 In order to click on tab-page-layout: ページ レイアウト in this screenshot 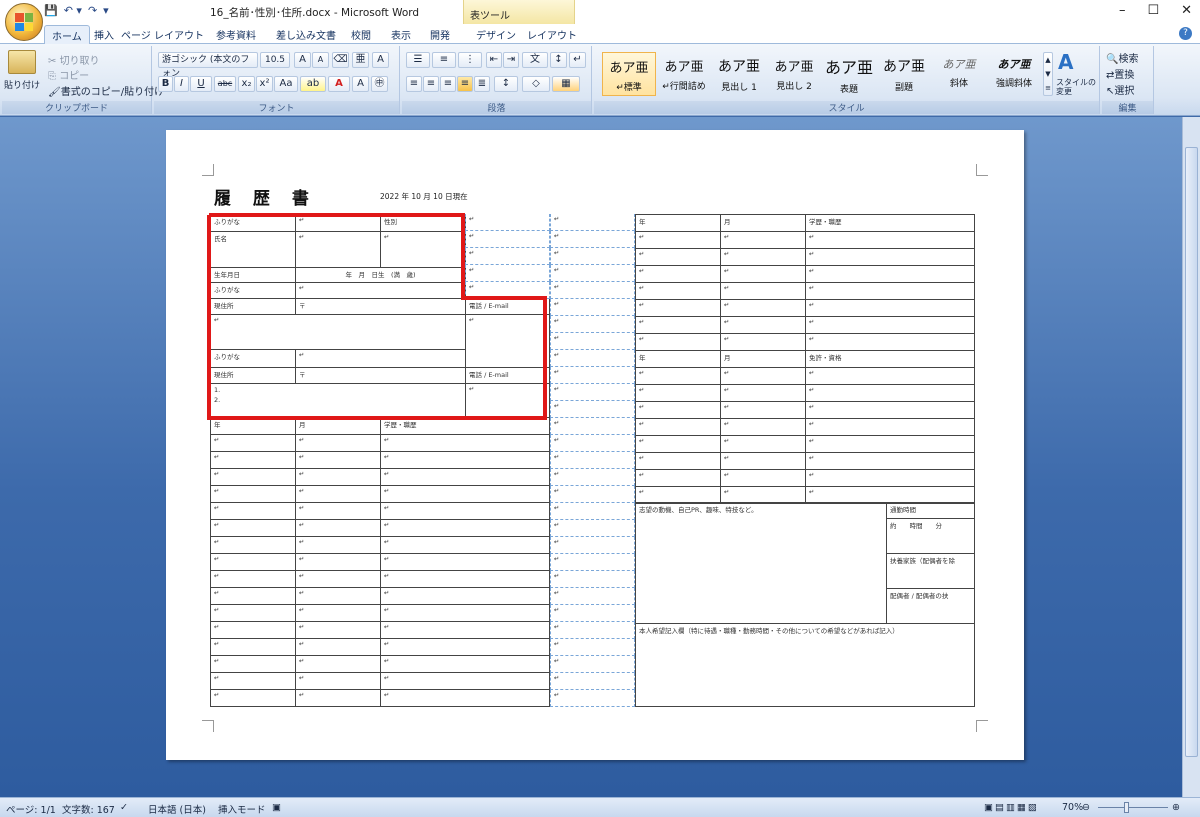, I will do `click(162, 34)`.